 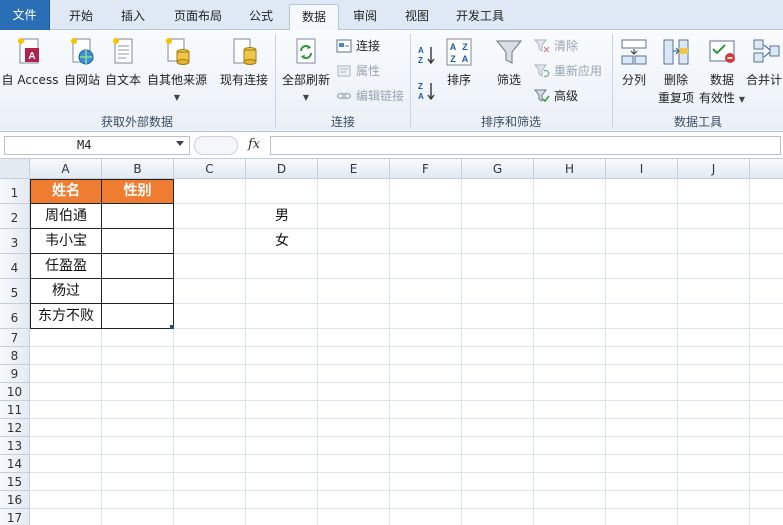 I want to click on formula-bar: M4 fx, so click(x=391, y=146).